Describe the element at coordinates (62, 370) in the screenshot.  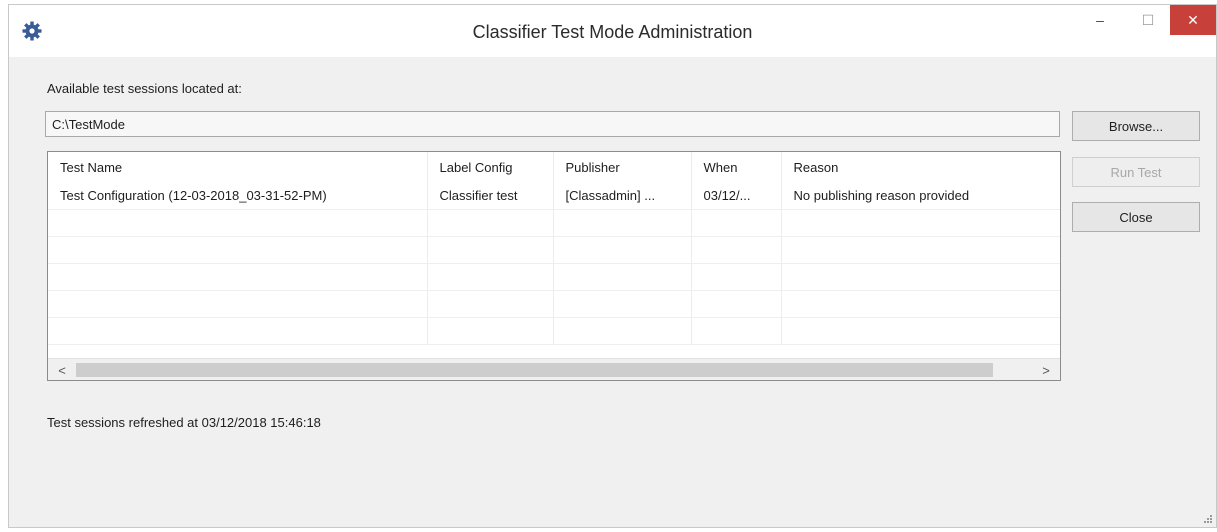
I see `scroll-left-icon: <` at that location.